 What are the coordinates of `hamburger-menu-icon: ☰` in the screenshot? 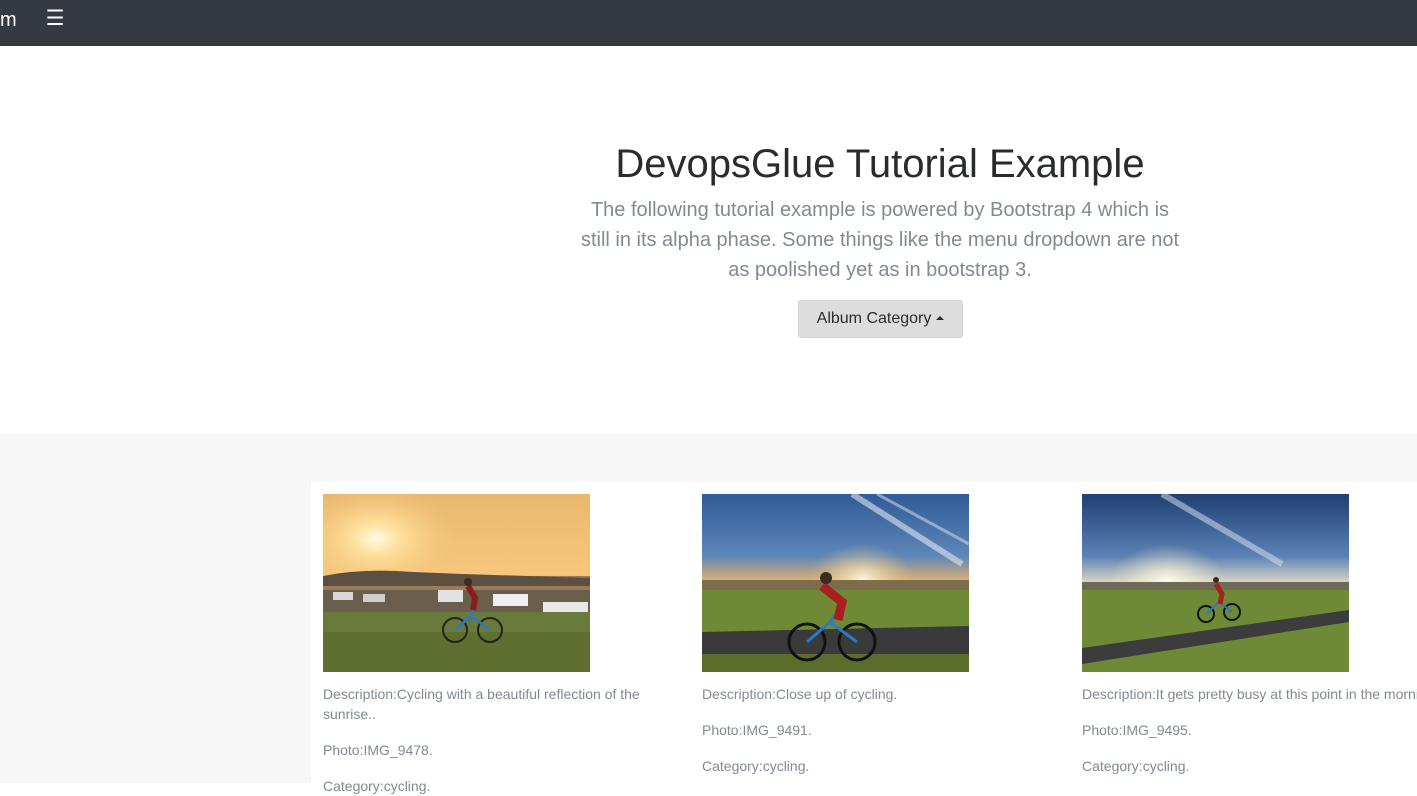 It's located at (55, 19).